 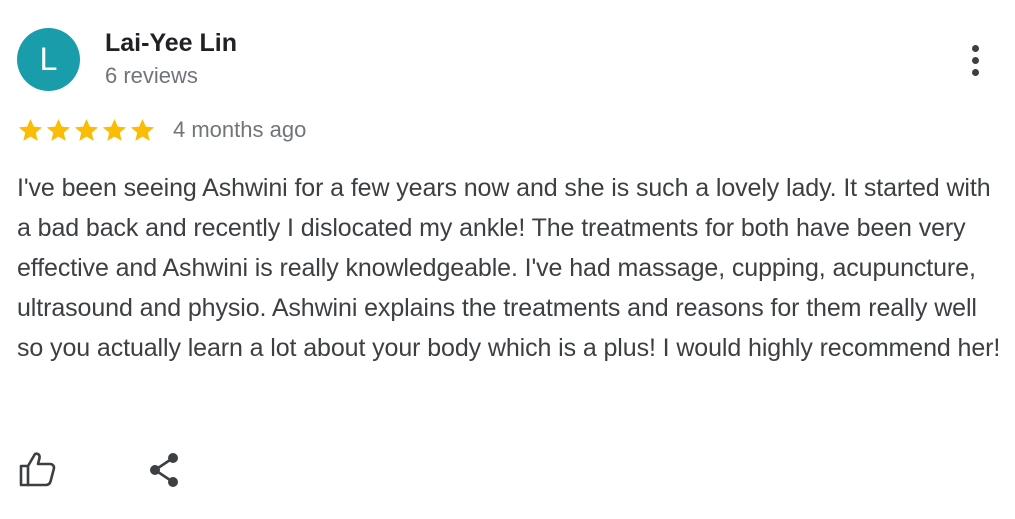 What do you see at coordinates (171, 43) in the screenshot?
I see `author-name: Lai-Yee Lin` at bounding box center [171, 43].